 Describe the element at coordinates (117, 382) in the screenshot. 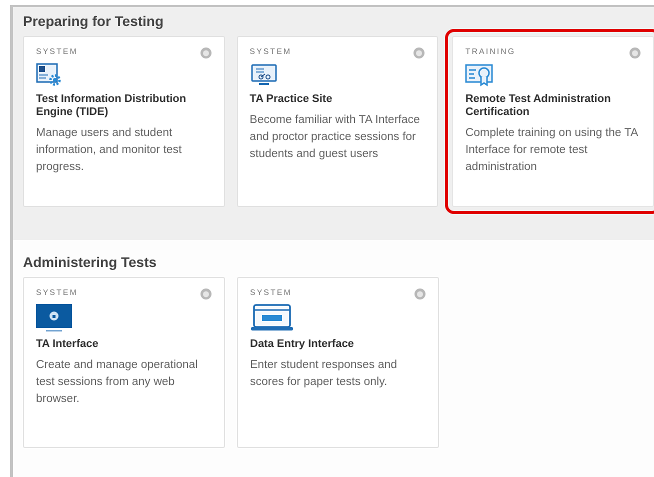

I see `card-description: Create and manage operational test sessions from any web browser.` at that location.